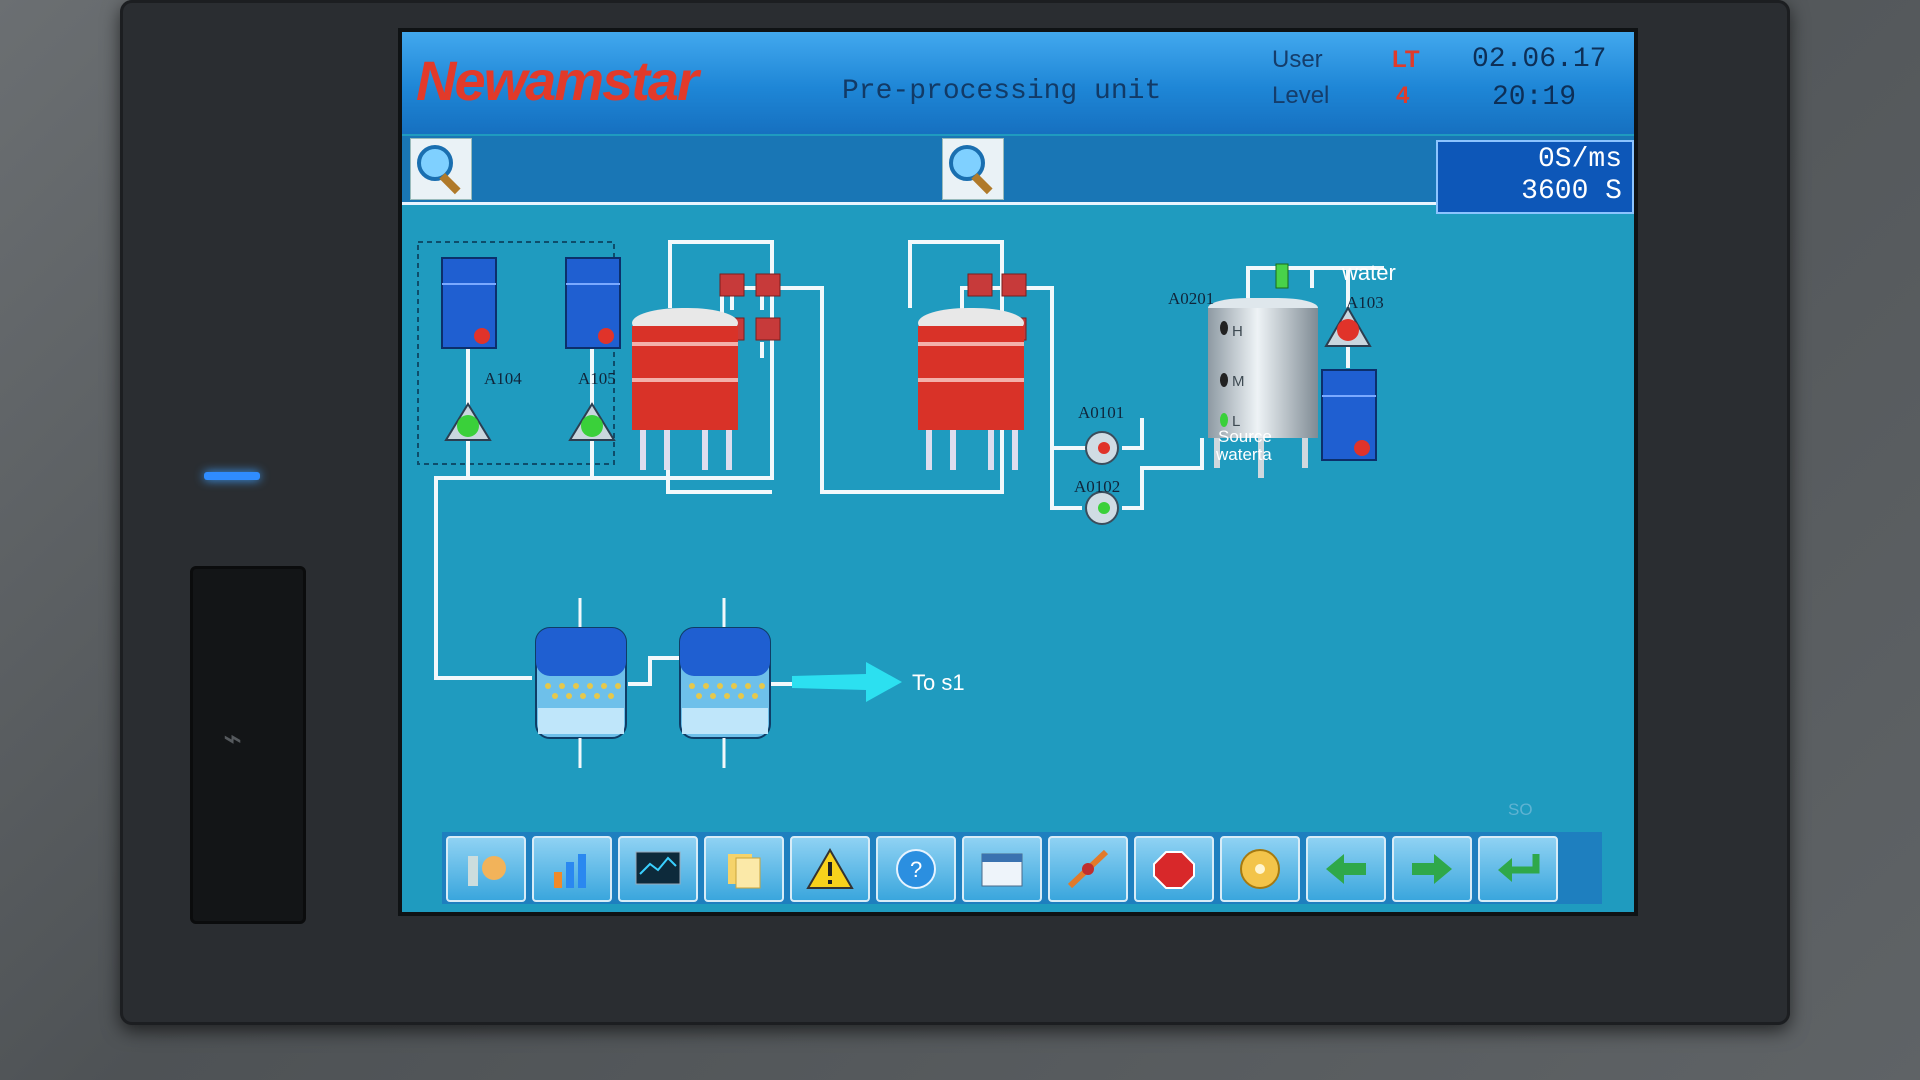  I want to click on bar-chart-icon, so click(570, 871).